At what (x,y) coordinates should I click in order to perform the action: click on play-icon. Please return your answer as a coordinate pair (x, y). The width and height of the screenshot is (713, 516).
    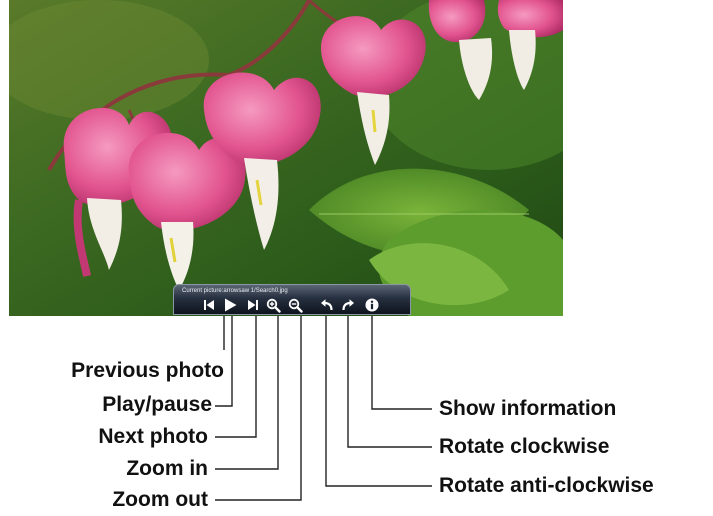
    Looking at the image, I should click on (231, 305).